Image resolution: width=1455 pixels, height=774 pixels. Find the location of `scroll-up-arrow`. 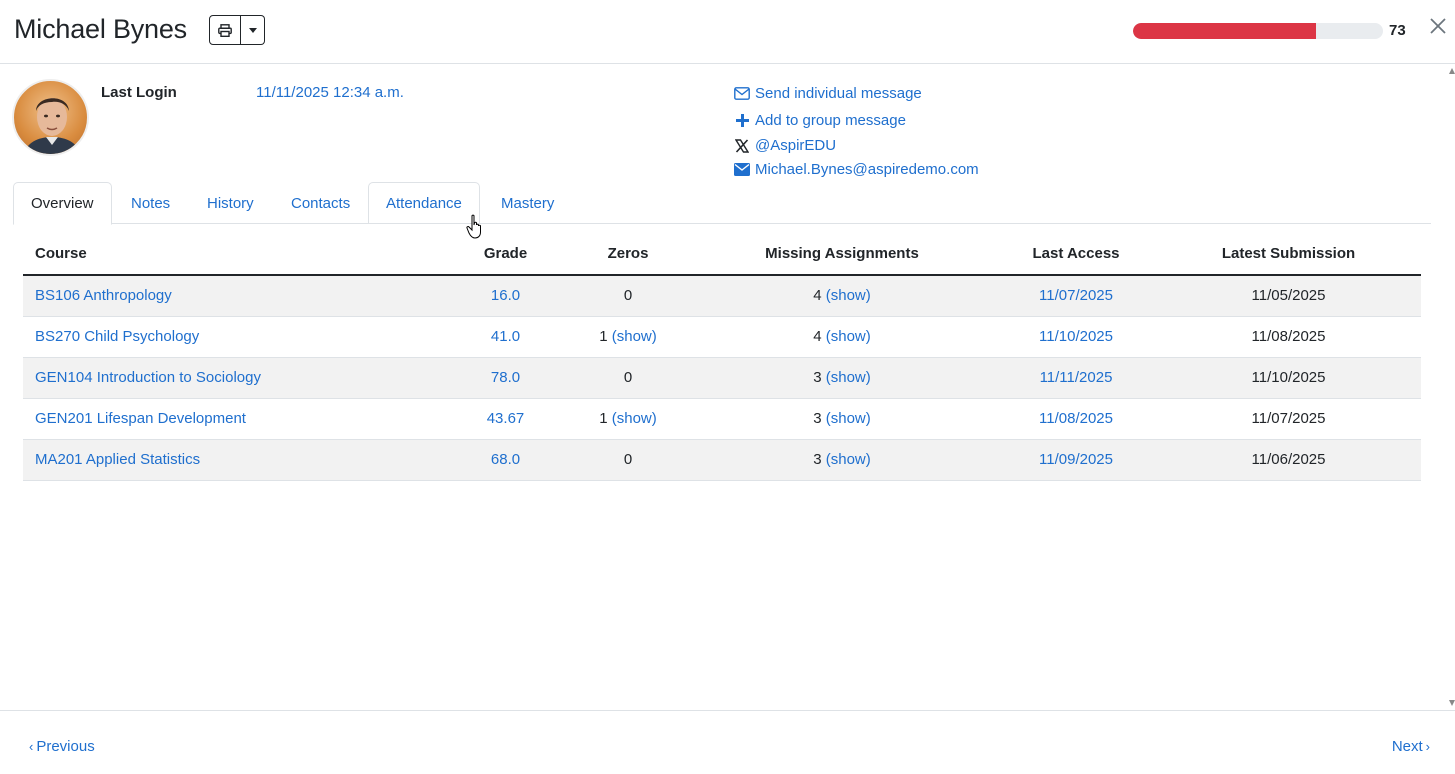

scroll-up-arrow is located at coordinates (1452, 71).